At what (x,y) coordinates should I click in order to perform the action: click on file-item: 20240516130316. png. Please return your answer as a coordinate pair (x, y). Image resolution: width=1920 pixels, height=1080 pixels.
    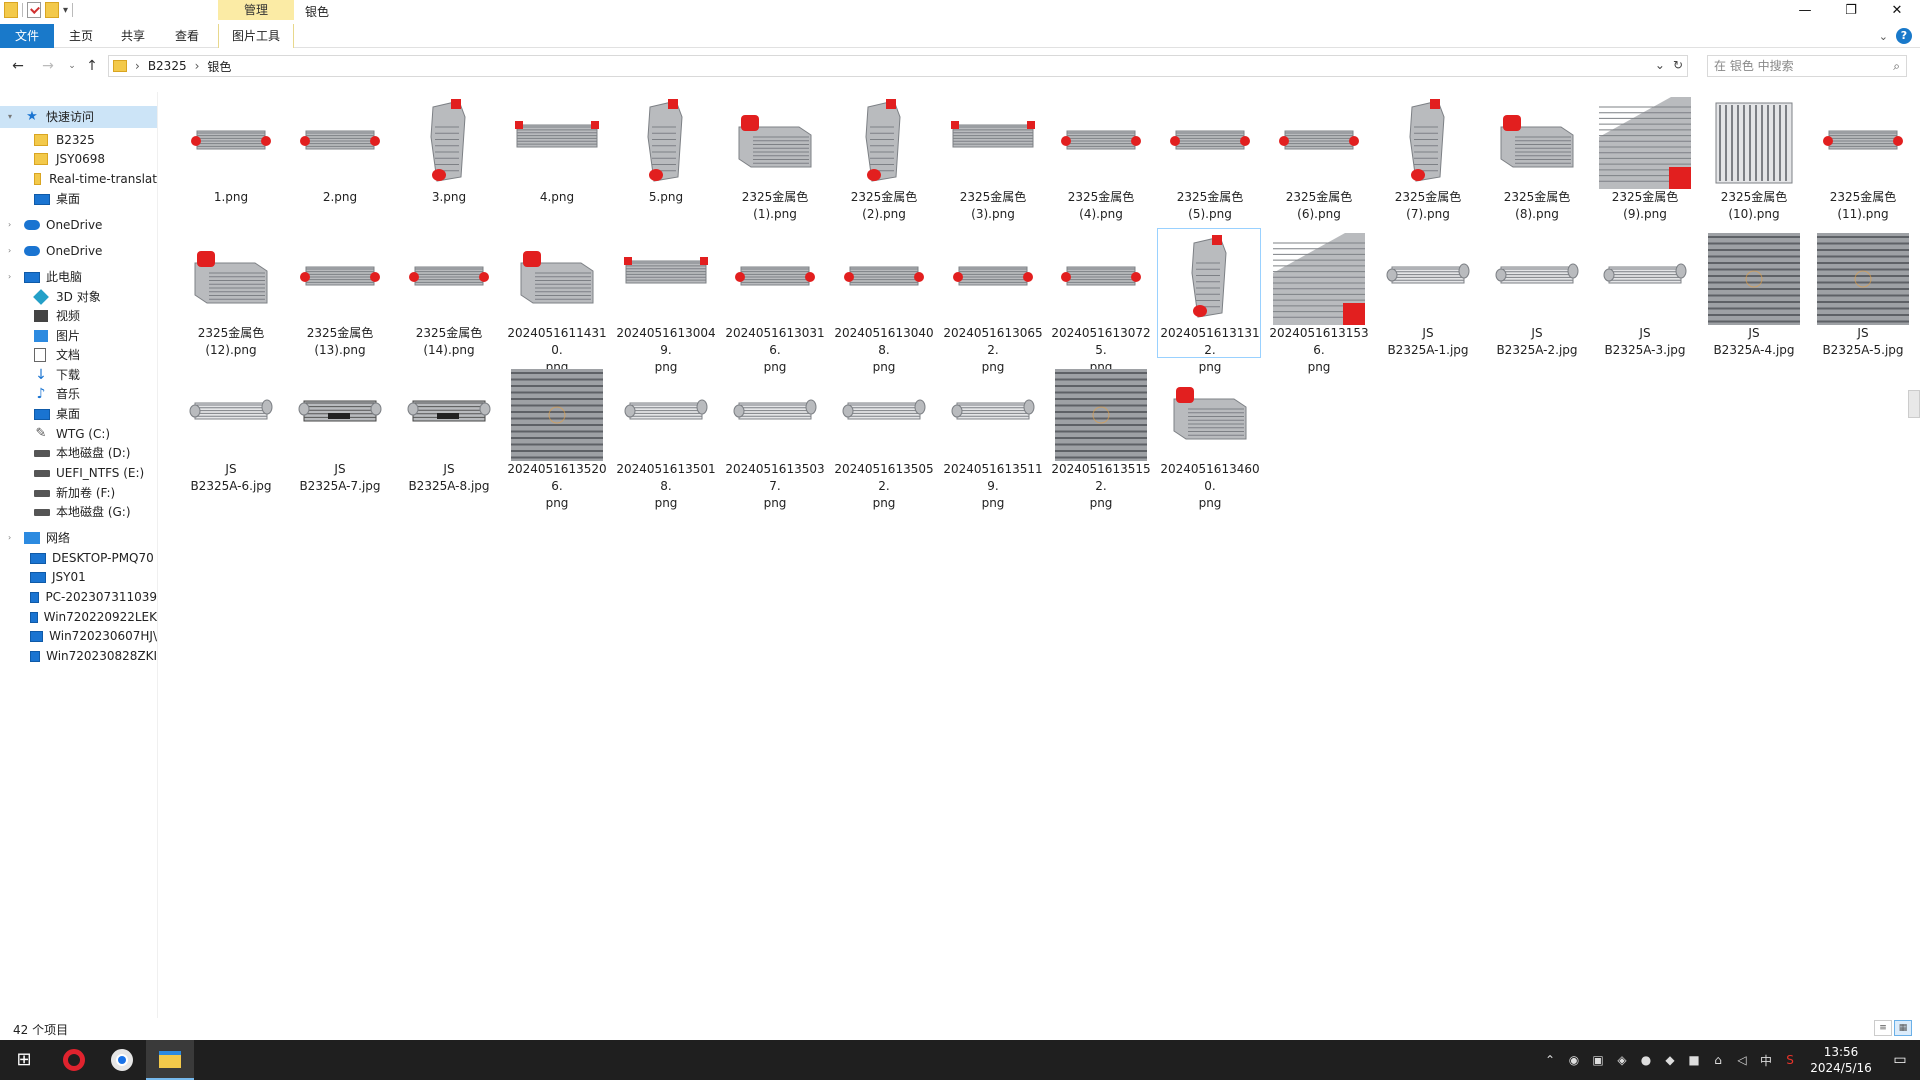
    Looking at the image, I should click on (774, 301).